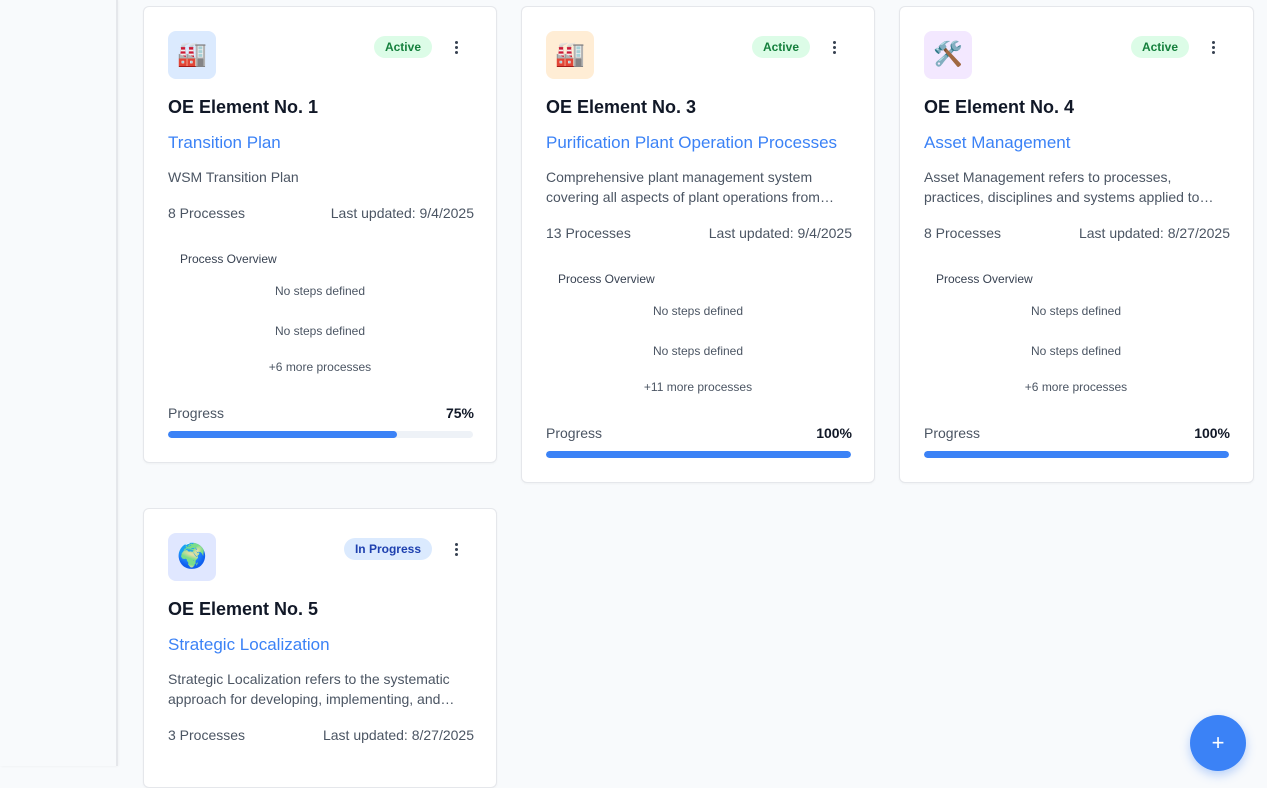 Image resolution: width=1267 pixels, height=788 pixels. What do you see at coordinates (243, 107) in the screenshot?
I see `card-title: OE Element No. 1` at bounding box center [243, 107].